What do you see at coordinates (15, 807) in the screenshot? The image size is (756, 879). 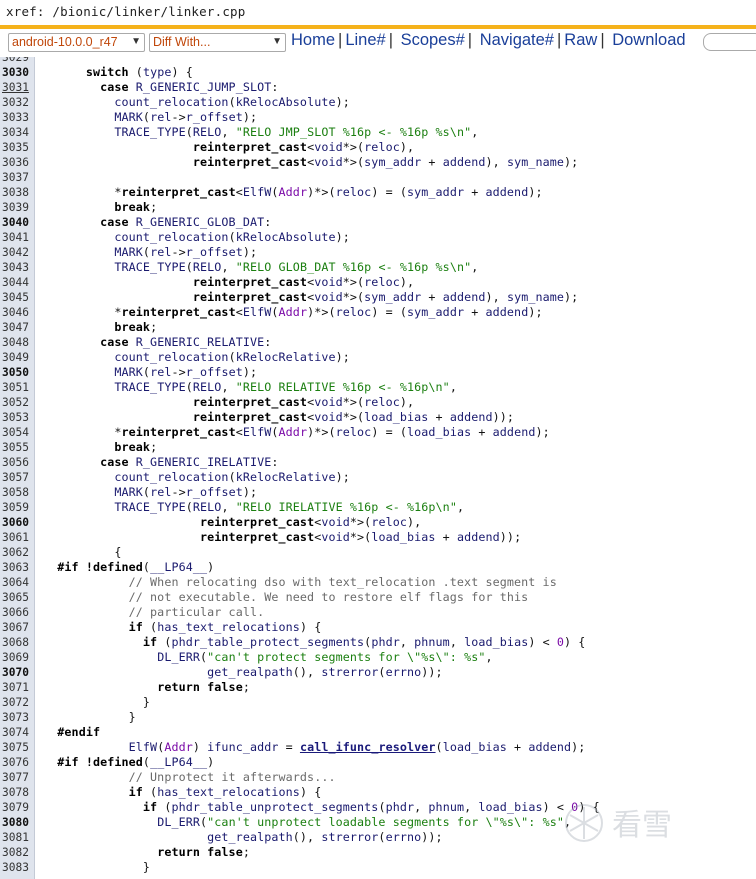 I see `line-number-link: 3079` at bounding box center [15, 807].